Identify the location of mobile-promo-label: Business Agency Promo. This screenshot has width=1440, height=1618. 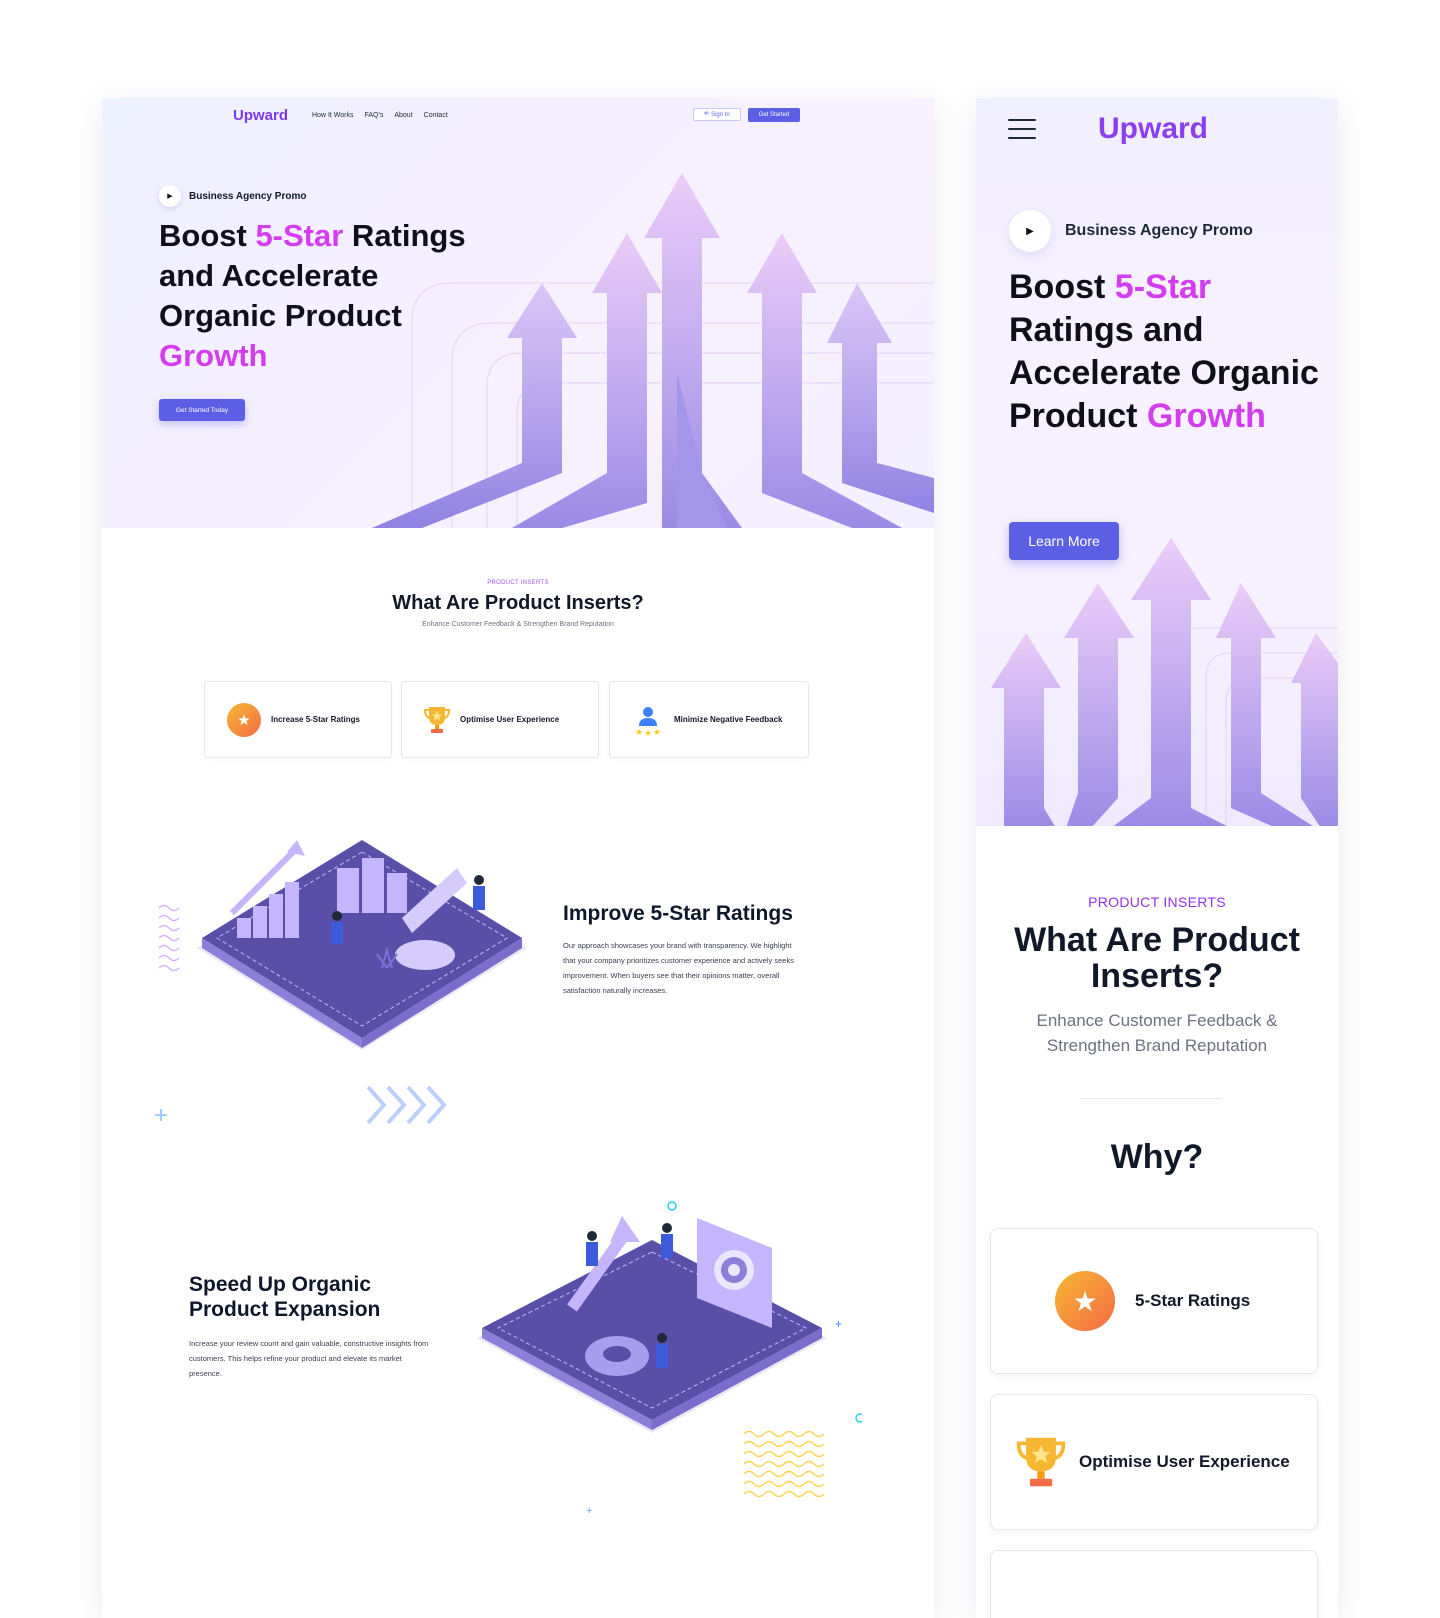
(1159, 230).